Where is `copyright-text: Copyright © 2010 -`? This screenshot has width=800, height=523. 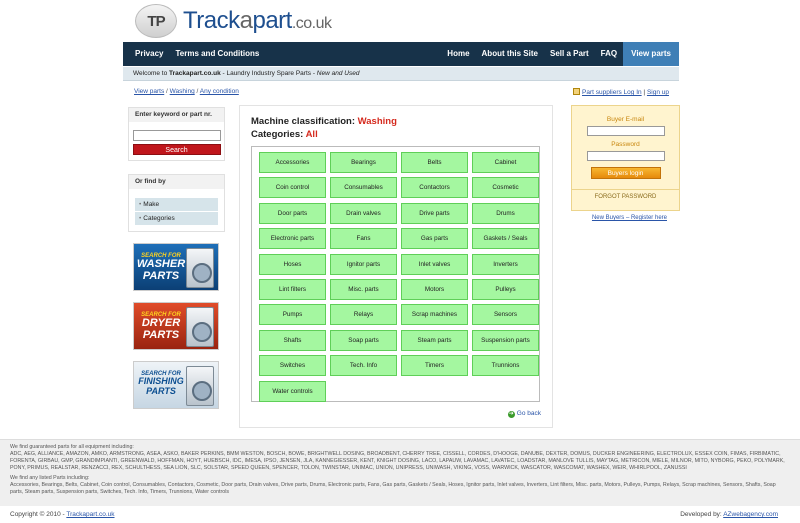
copyright-text: Copyright © 2010 - is located at coordinates (38, 514).